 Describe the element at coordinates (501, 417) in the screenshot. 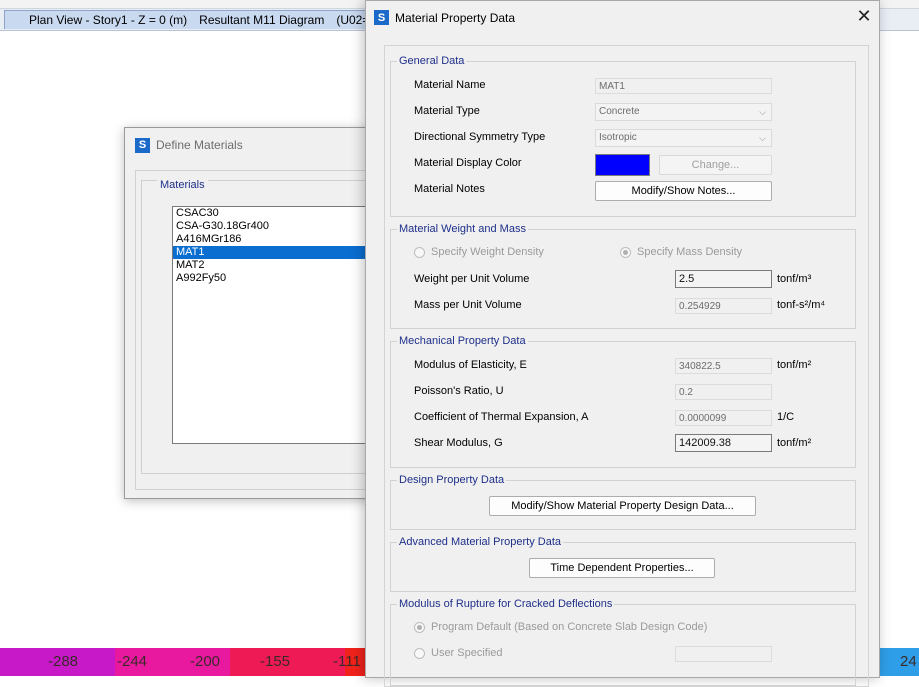

I see `thermal-expansion-label: Coefficient of Thermal Expansion, A` at that location.